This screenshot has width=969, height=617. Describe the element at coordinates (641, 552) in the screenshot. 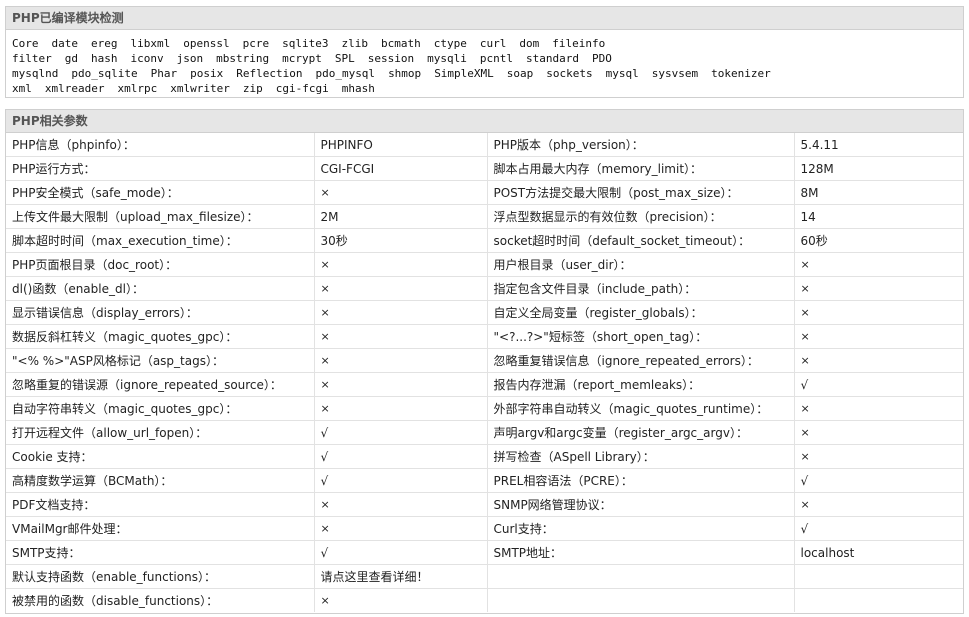

I see `param-label: SMTP地址：` at that location.